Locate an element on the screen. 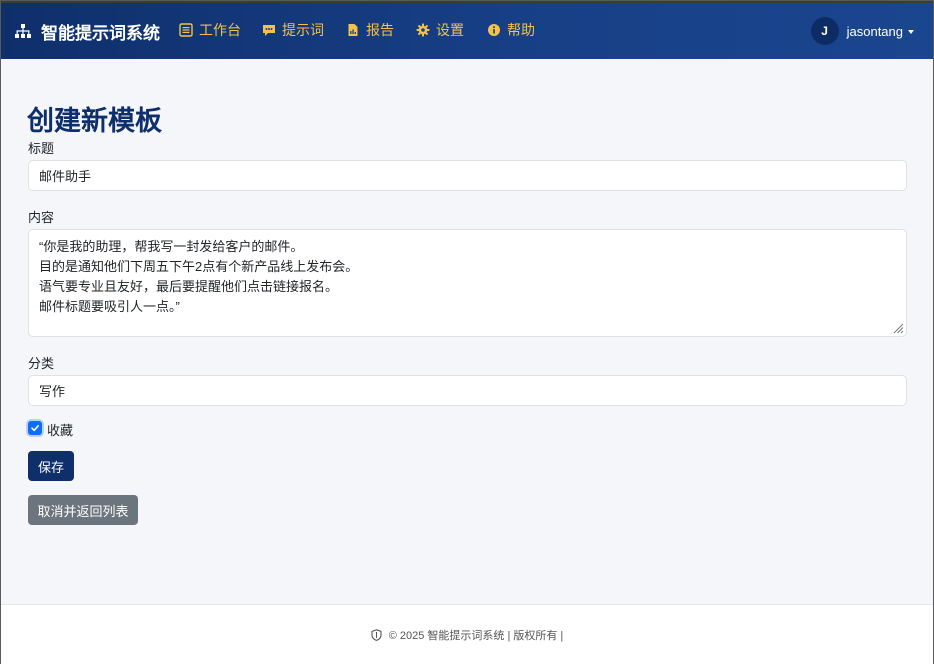 This screenshot has height=664, width=934. shield-icon is located at coordinates (376, 634).